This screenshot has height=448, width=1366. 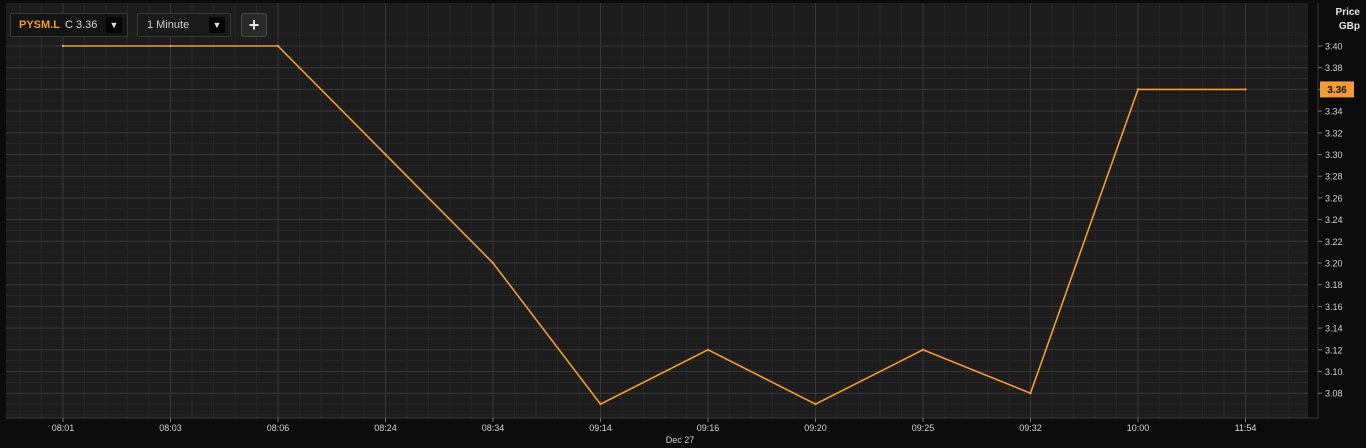 I want to click on y-tick-label: 3.14, so click(x=1334, y=329).